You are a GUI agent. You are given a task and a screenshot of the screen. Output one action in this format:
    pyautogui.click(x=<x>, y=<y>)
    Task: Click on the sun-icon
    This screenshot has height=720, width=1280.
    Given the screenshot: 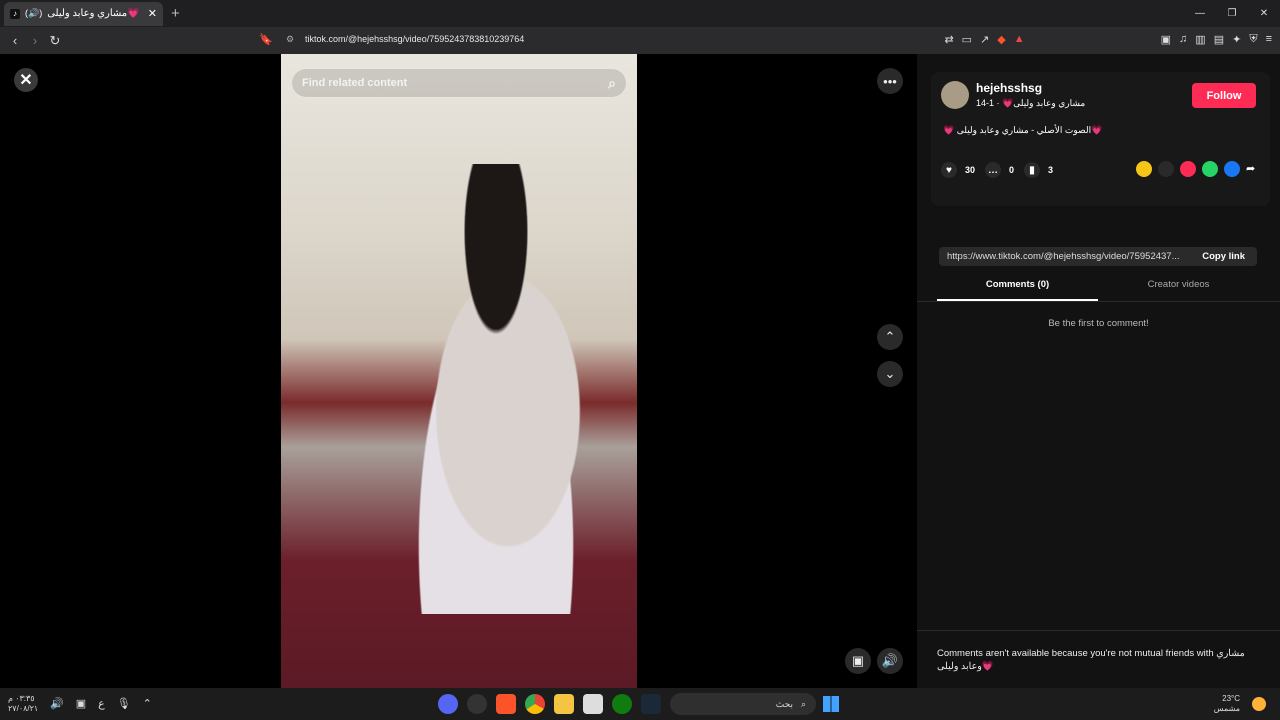 What is the action you would take?
    pyautogui.click(x=1259, y=704)
    